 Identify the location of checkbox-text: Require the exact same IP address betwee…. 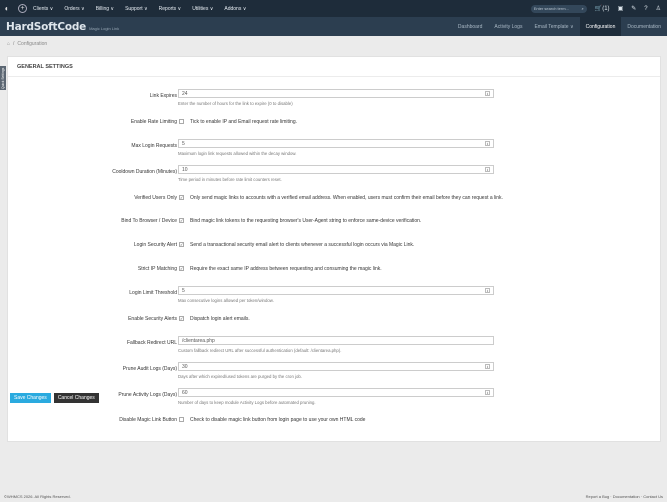
(286, 269).